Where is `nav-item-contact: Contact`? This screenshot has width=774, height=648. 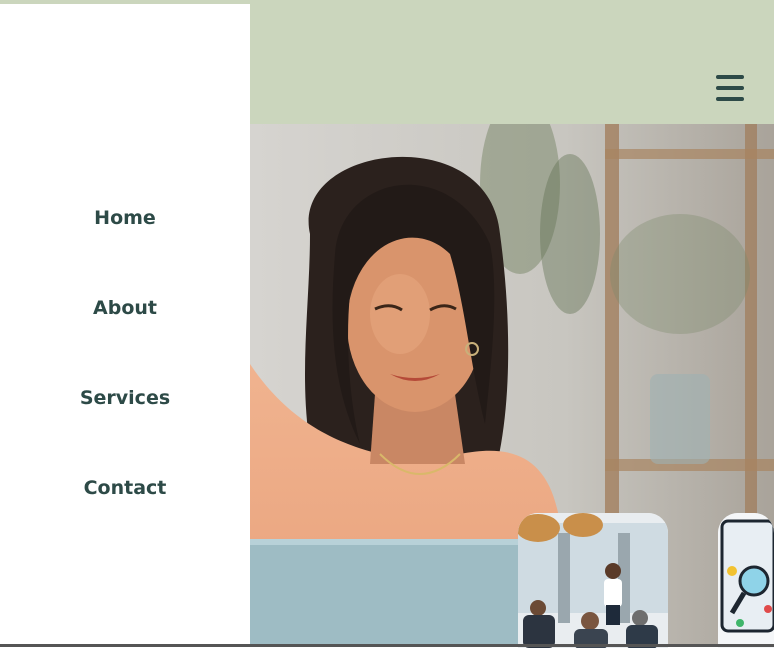 nav-item-contact: Contact is located at coordinates (125, 488).